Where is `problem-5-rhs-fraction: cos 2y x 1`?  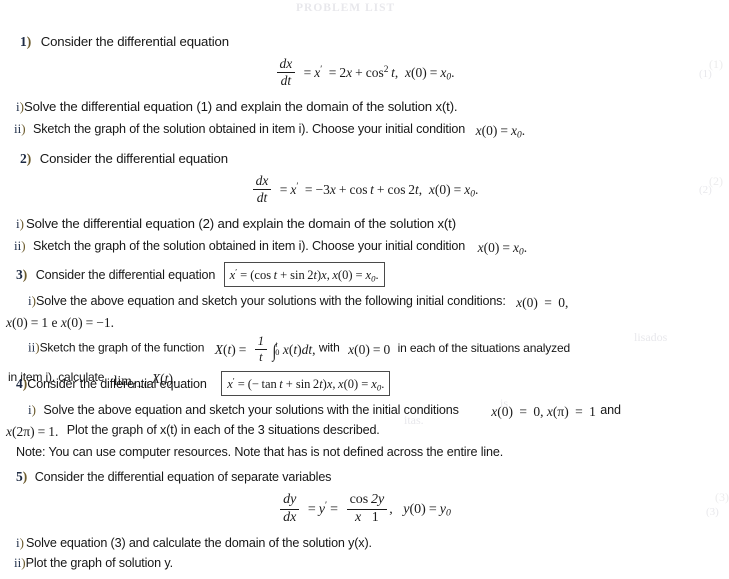
problem-5-rhs-fraction: cos 2y x 1 is located at coordinates (367, 508).